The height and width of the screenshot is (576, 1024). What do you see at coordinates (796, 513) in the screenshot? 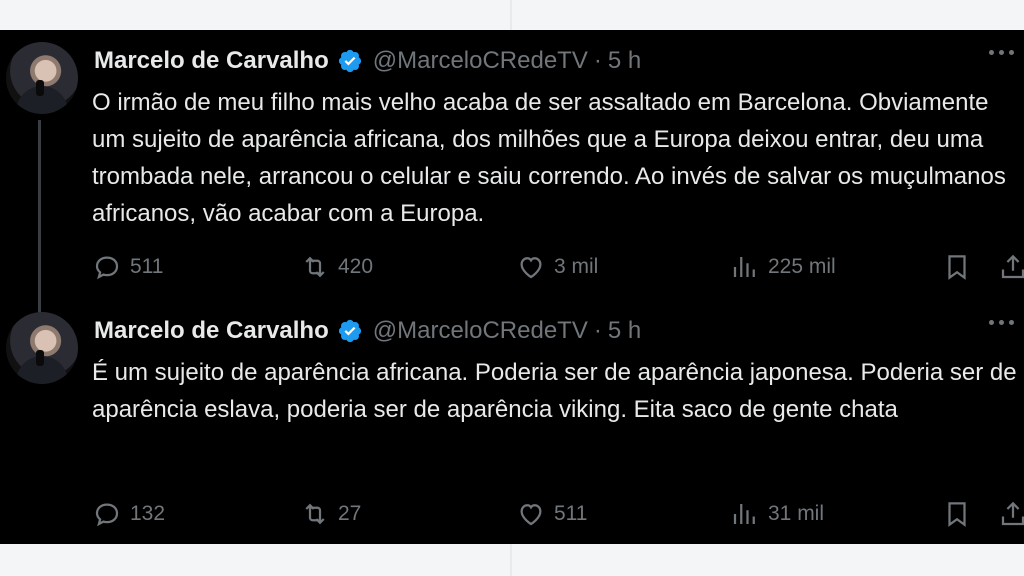
I see `views-count: 31 mil` at bounding box center [796, 513].